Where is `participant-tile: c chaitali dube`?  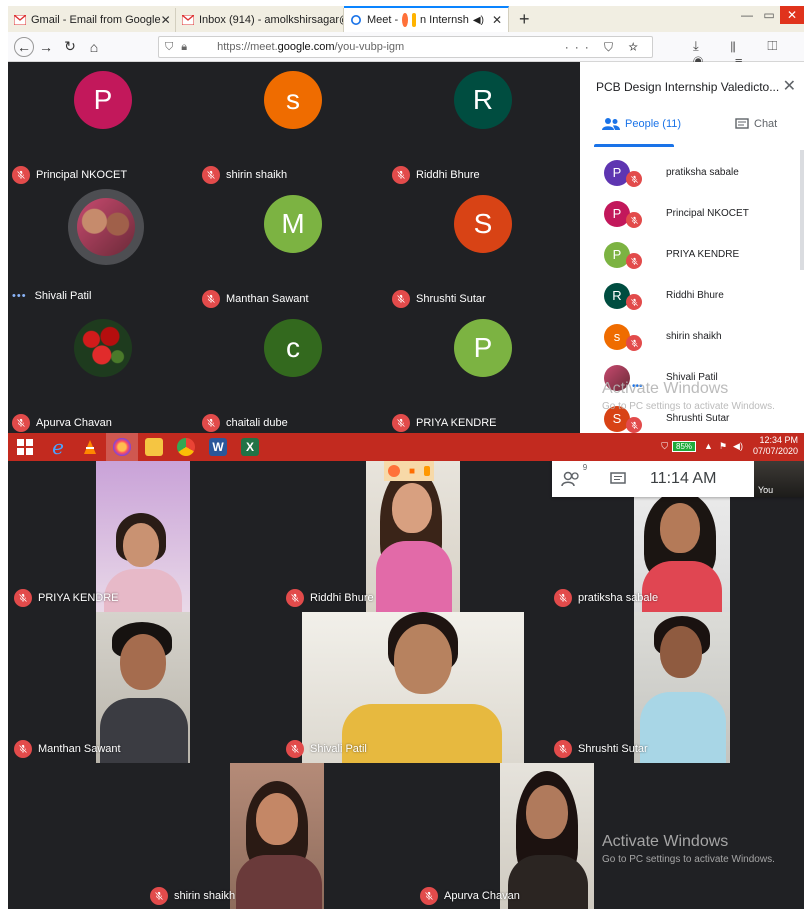 participant-tile: c chaitali dube is located at coordinates (293, 372).